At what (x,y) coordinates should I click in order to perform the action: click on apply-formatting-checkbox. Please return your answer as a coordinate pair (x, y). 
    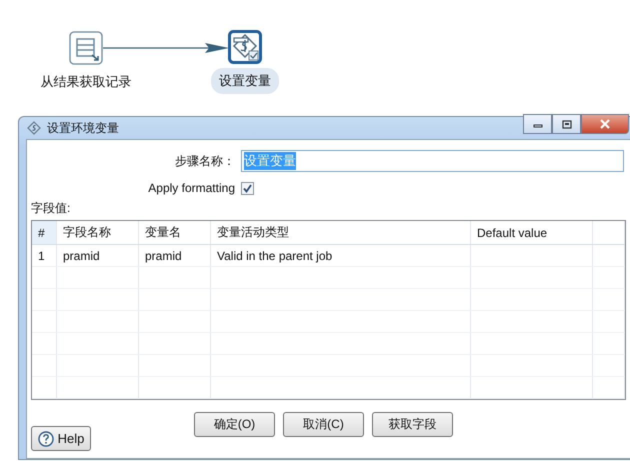
    Looking at the image, I should click on (247, 188).